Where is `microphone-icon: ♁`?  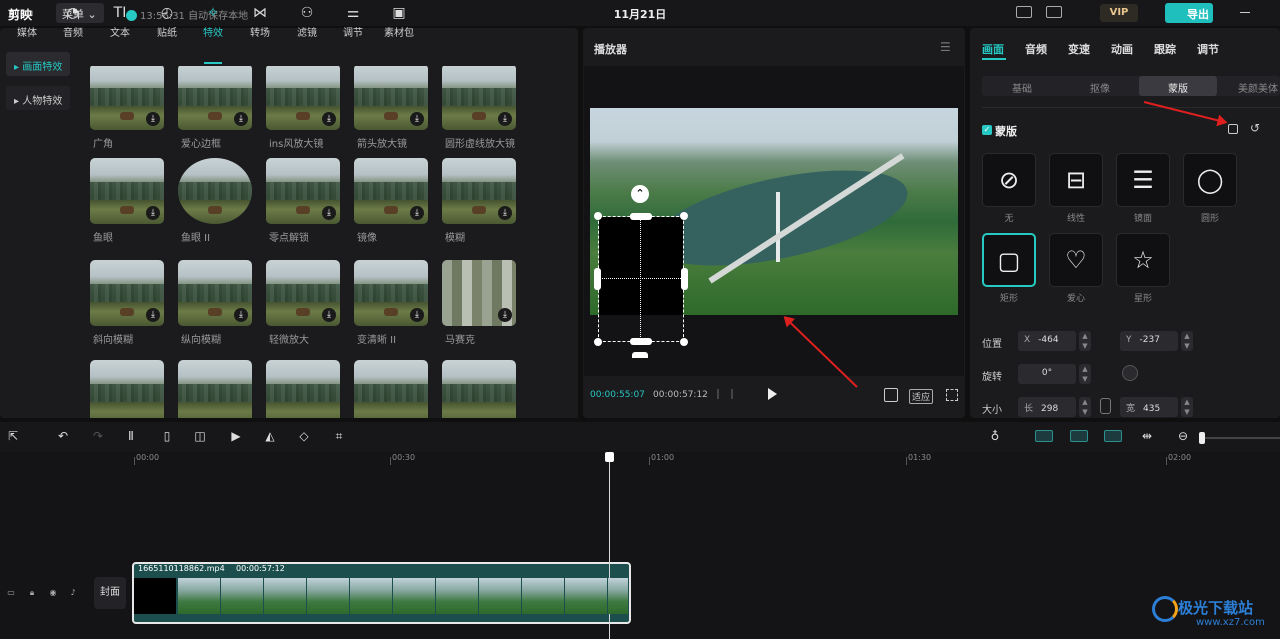
microphone-icon: ♁ is located at coordinates (995, 436).